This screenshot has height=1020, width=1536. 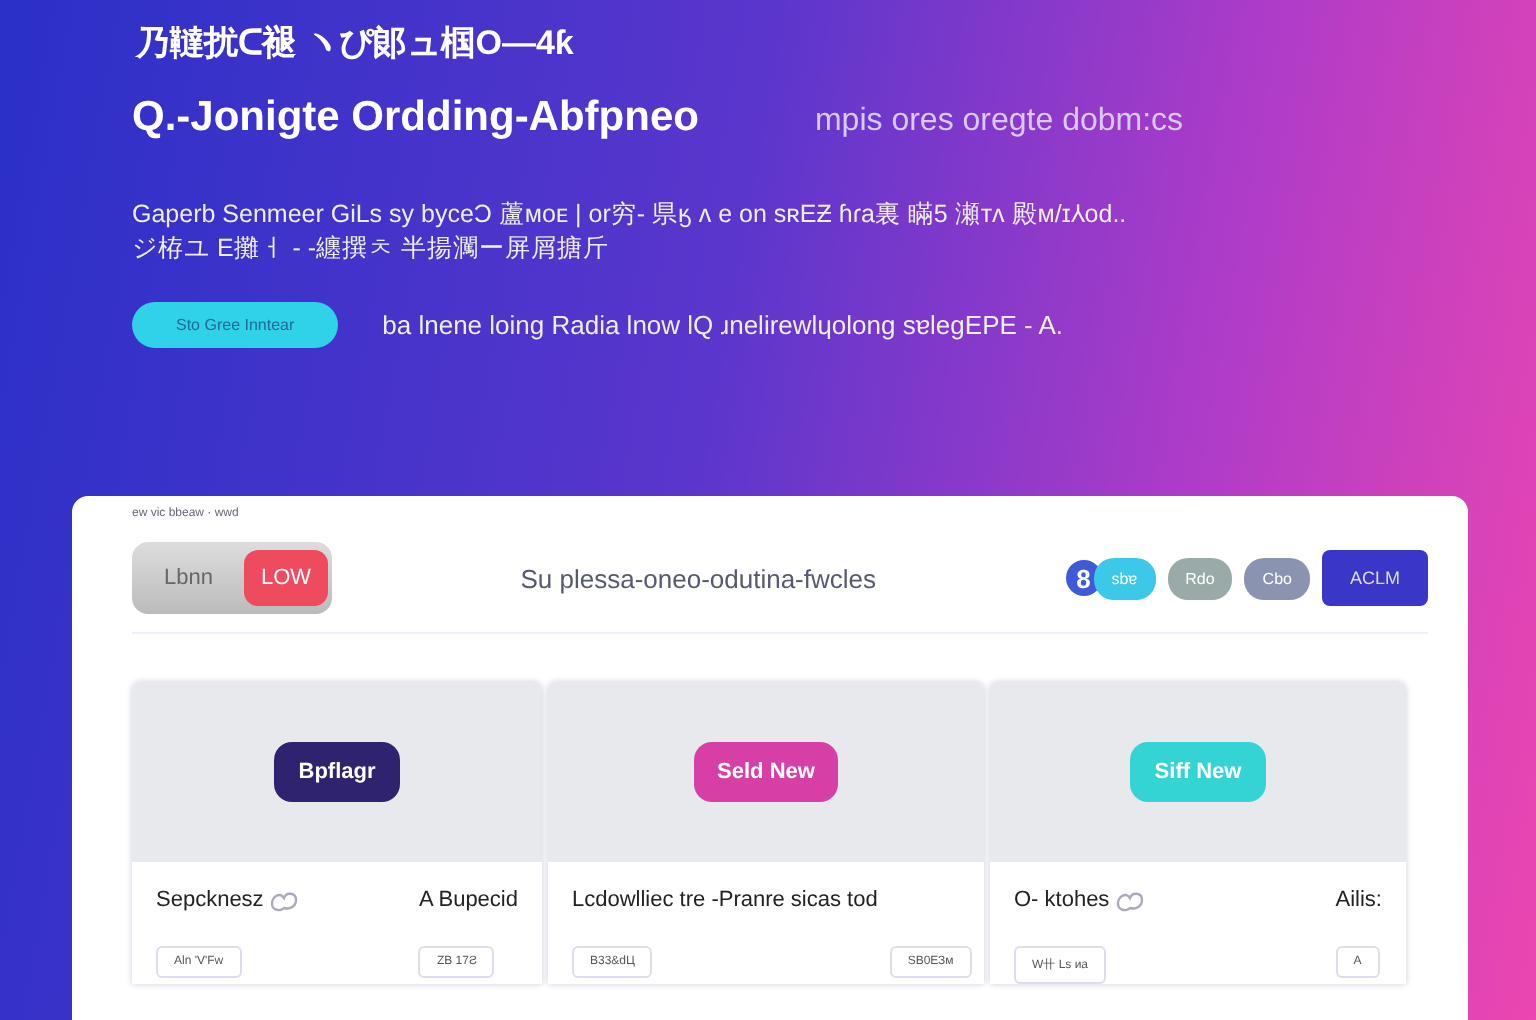 I want to click on avatar: 8, so click(x=1083, y=578).